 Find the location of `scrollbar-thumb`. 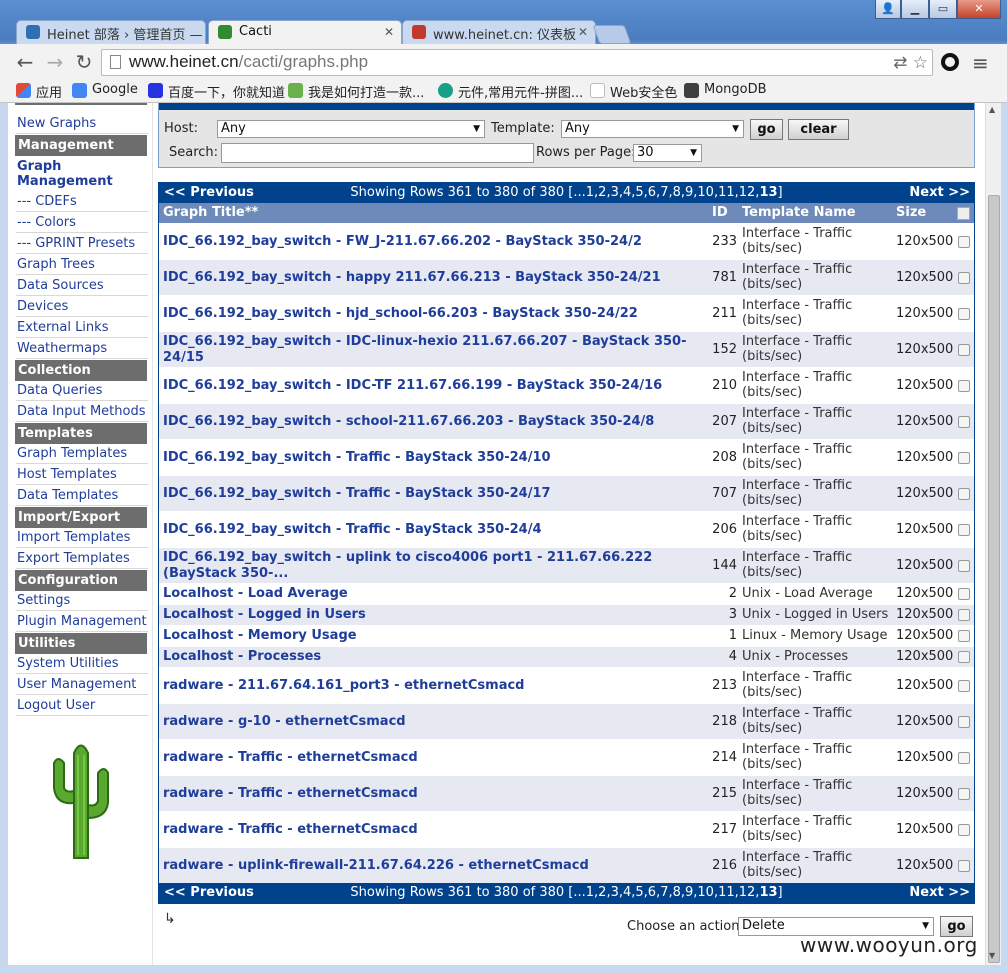

scrollbar-thumb is located at coordinates (994, 579).